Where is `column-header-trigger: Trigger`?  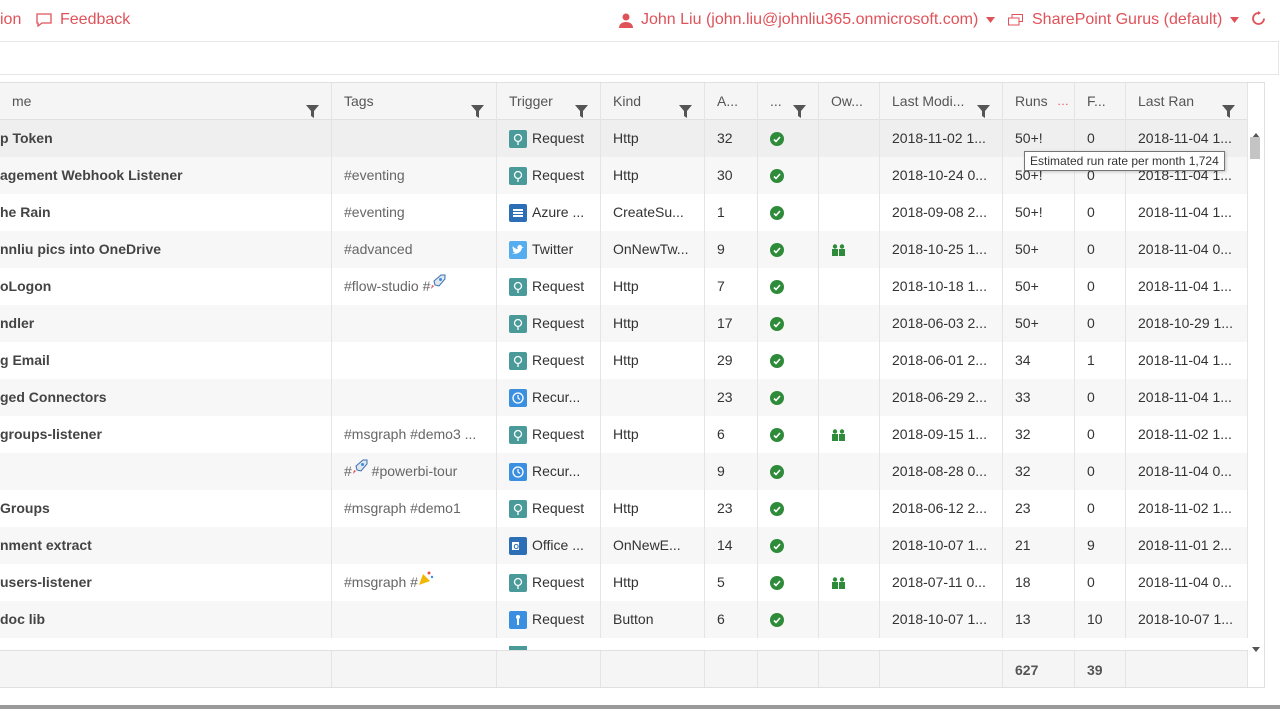
column-header-trigger: Trigger is located at coordinates (549, 101).